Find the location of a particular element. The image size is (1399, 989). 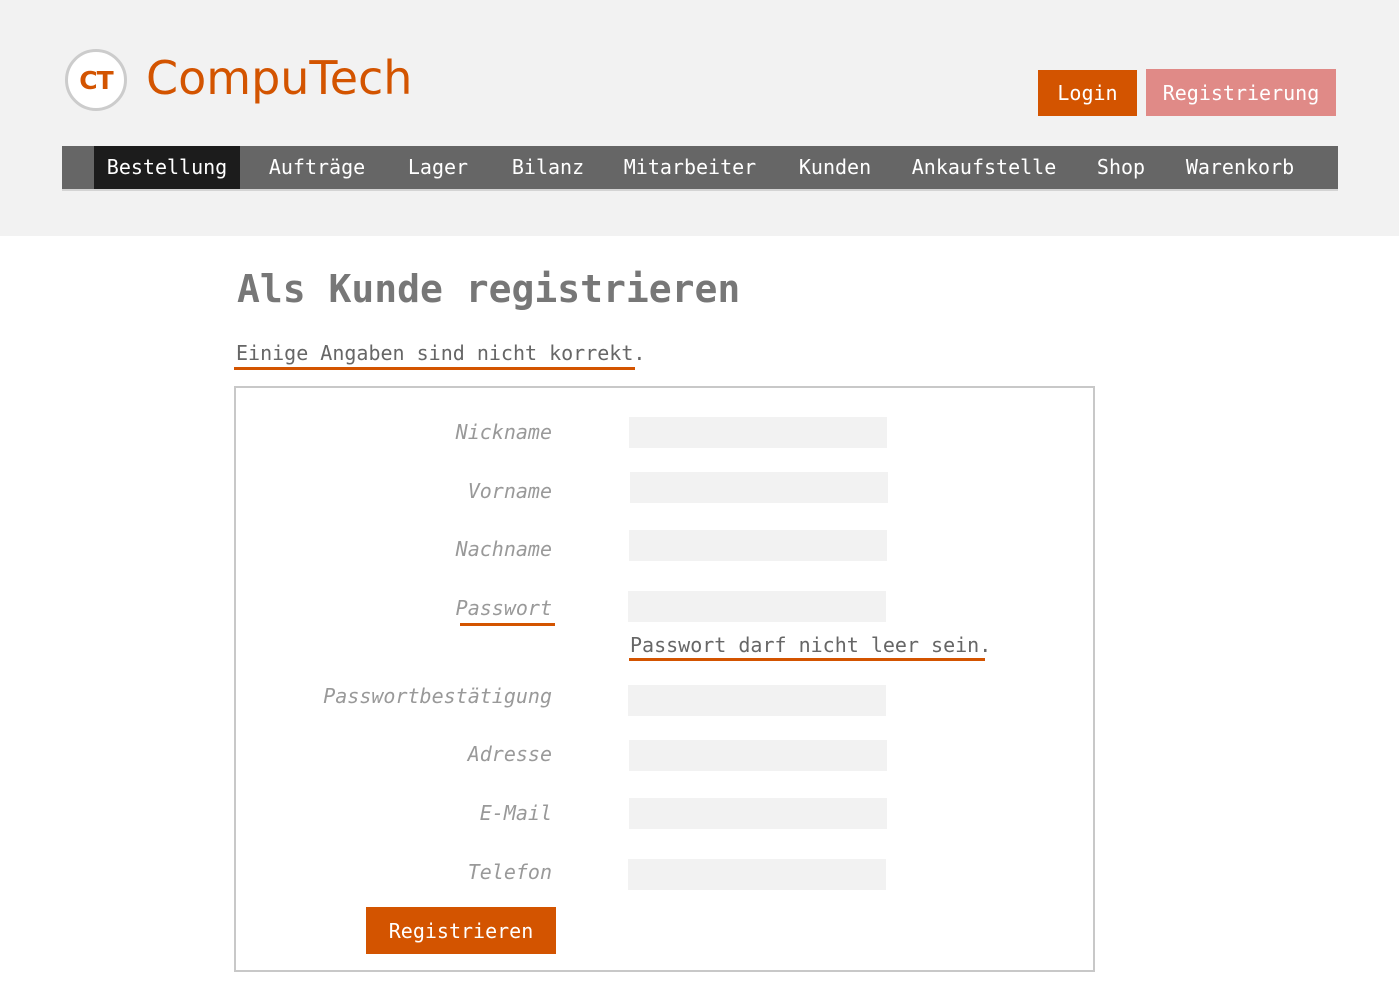

adresse-label: Adresse is located at coordinates (509, 754).